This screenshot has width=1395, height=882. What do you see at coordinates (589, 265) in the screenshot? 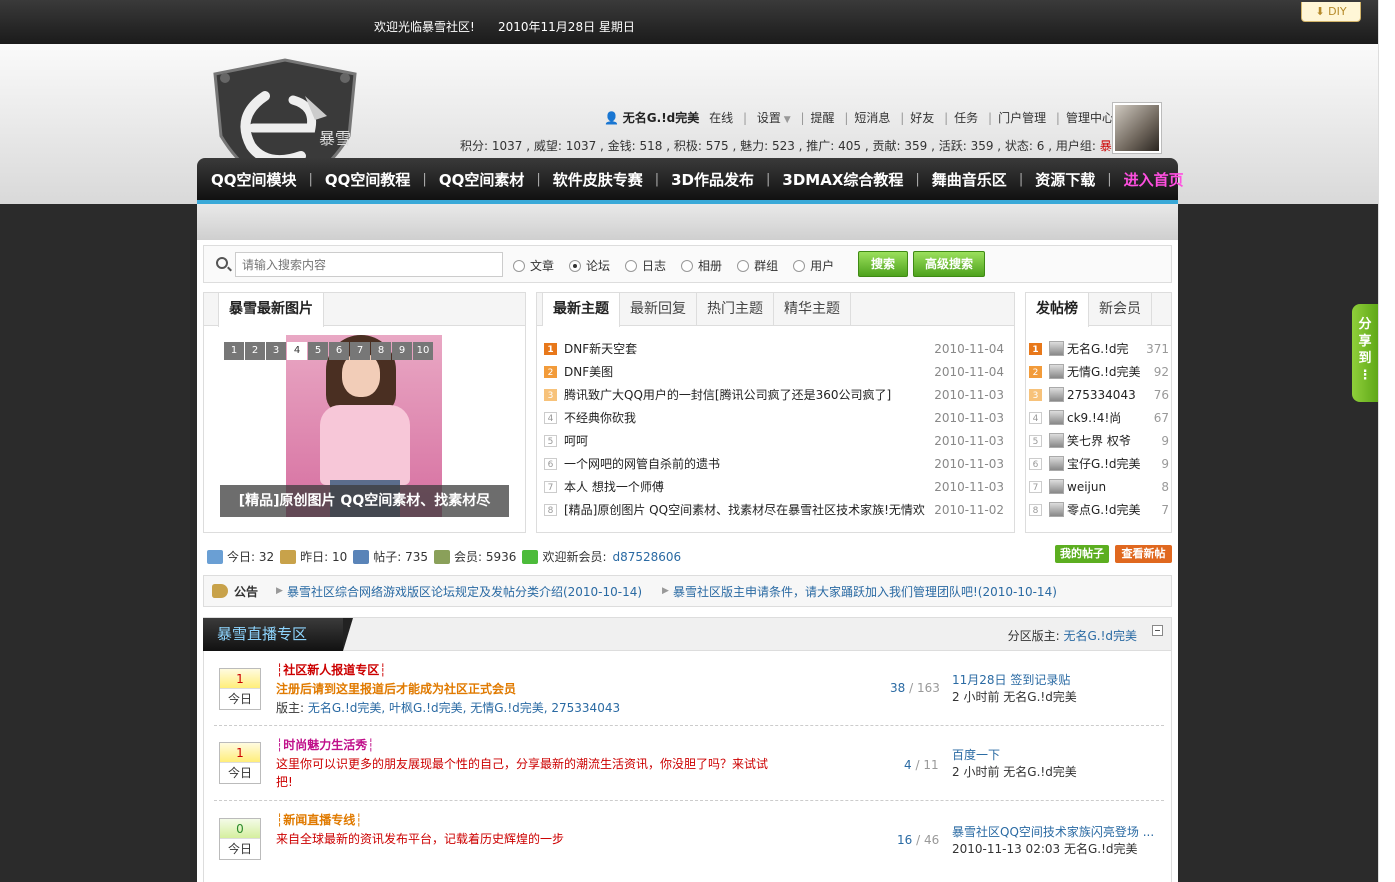
I see `radio-forum: 论坛` at bounding box center [589, 265].